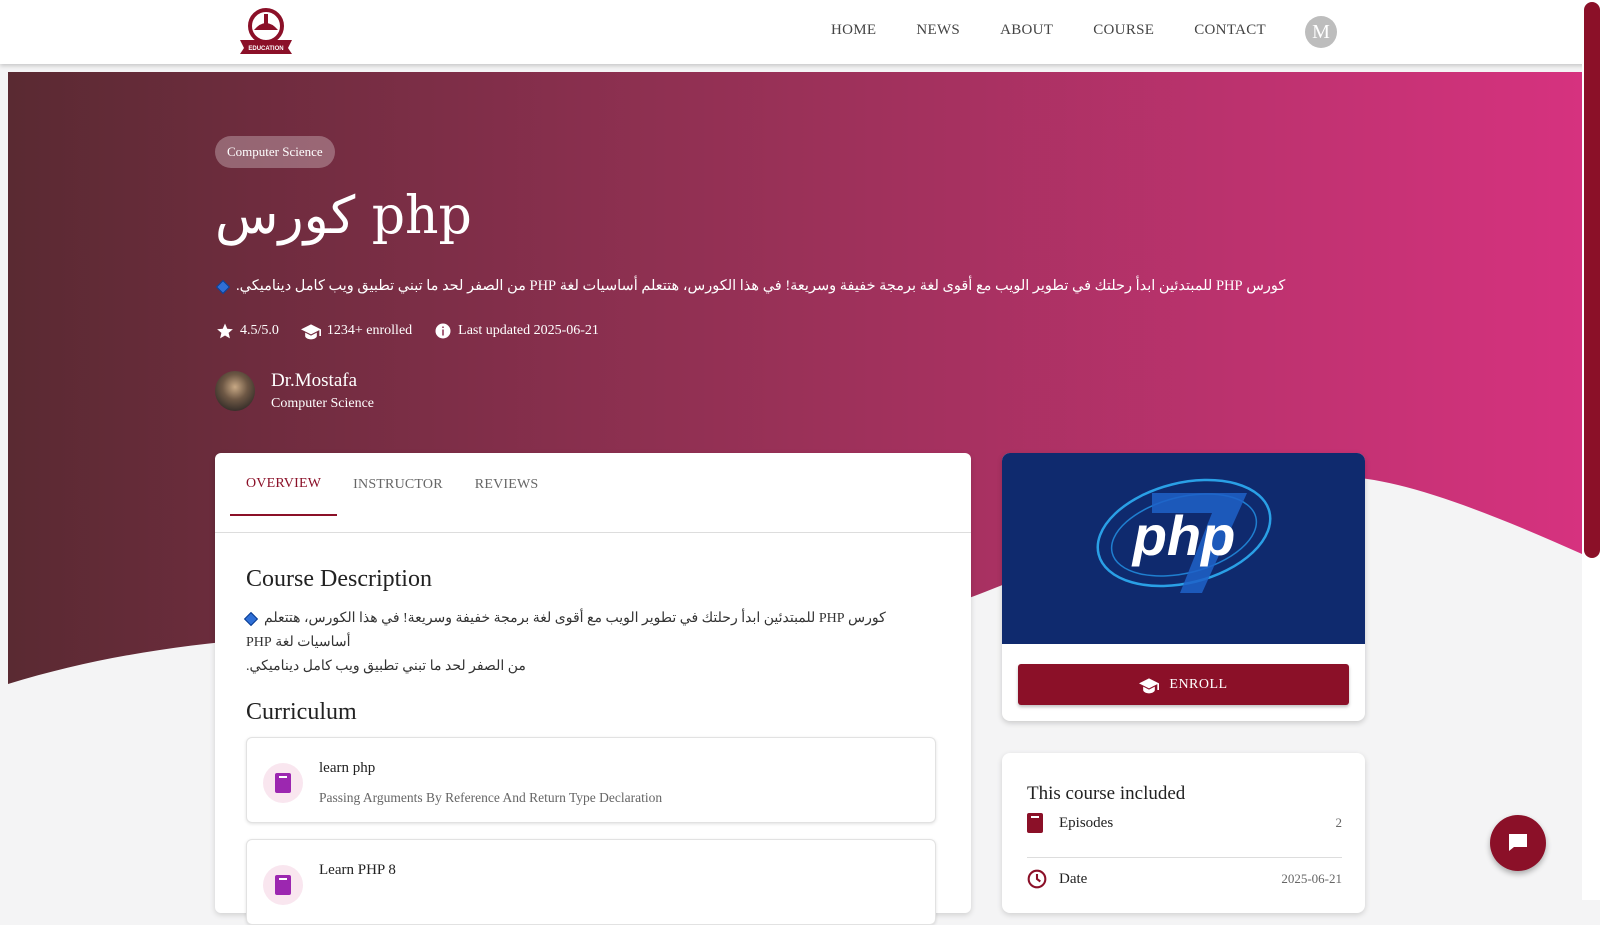  Describe the element at coordinates (343, 216) in the screenshot. I see `course-title: كورس php` at that location.